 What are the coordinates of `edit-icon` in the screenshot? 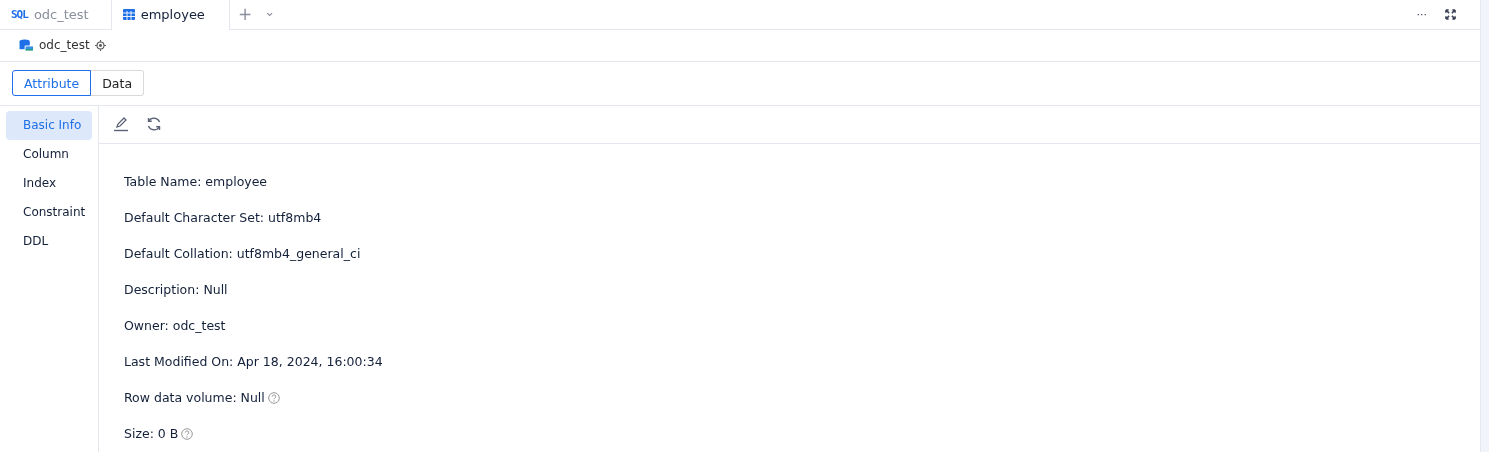 It's located at (121, 124).